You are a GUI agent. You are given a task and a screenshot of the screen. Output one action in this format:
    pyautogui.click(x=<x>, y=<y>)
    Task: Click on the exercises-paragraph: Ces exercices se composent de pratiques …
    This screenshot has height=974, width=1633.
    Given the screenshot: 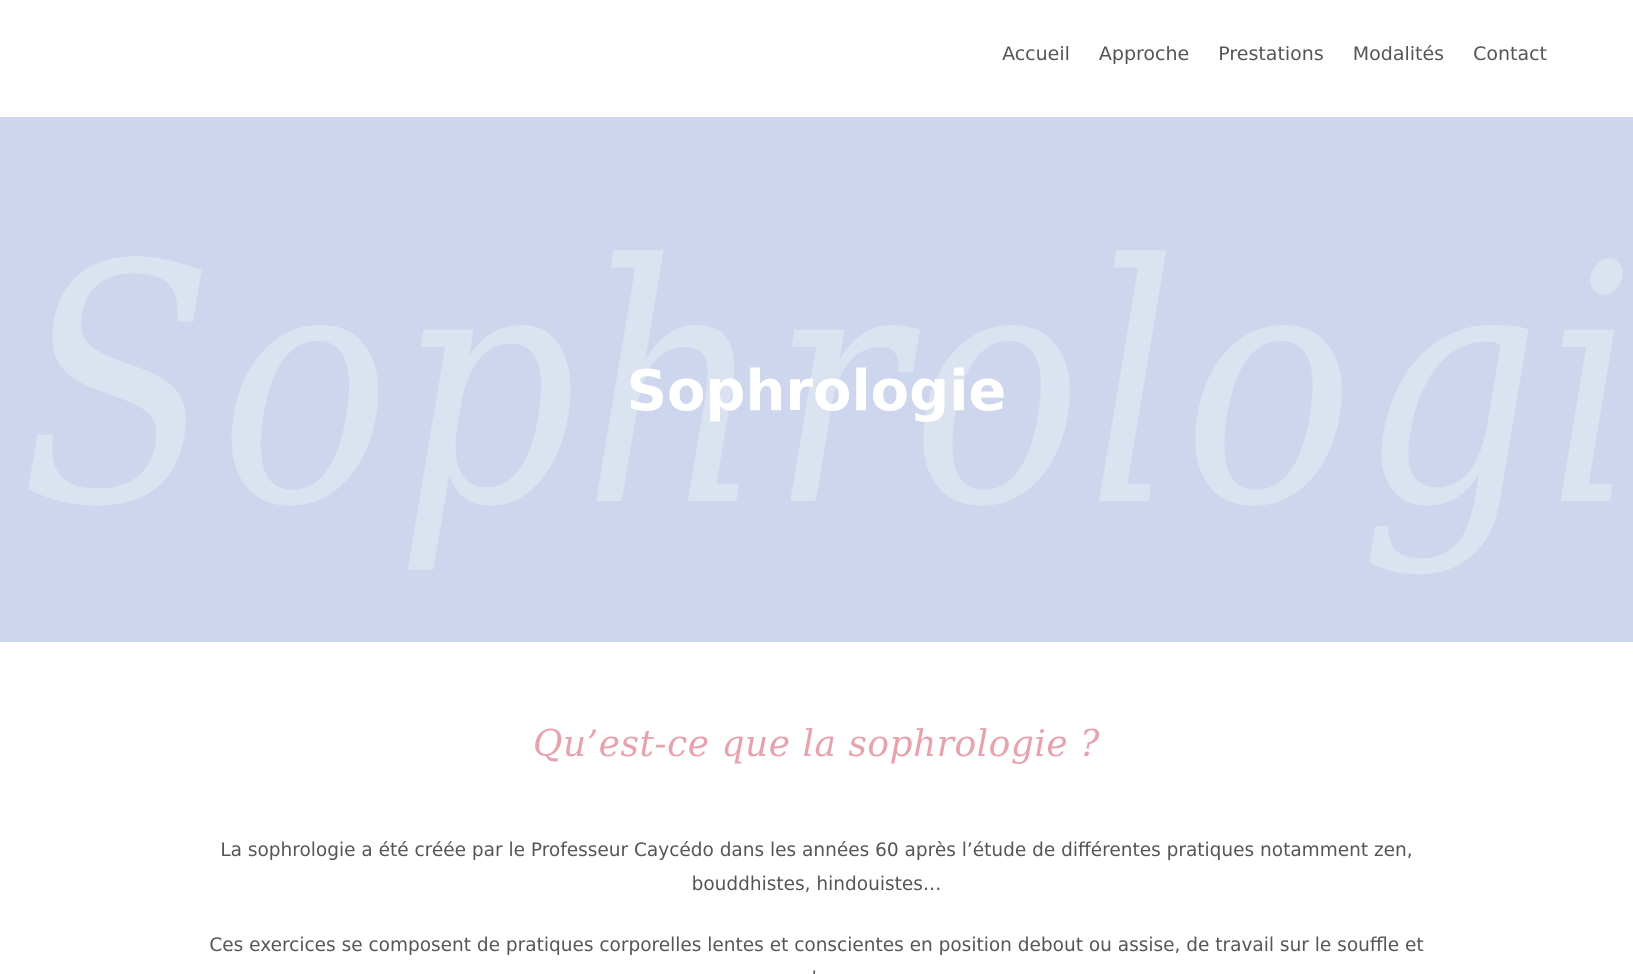 What is the action you would take?
    pyautogui.click(x=816, y=954)
    